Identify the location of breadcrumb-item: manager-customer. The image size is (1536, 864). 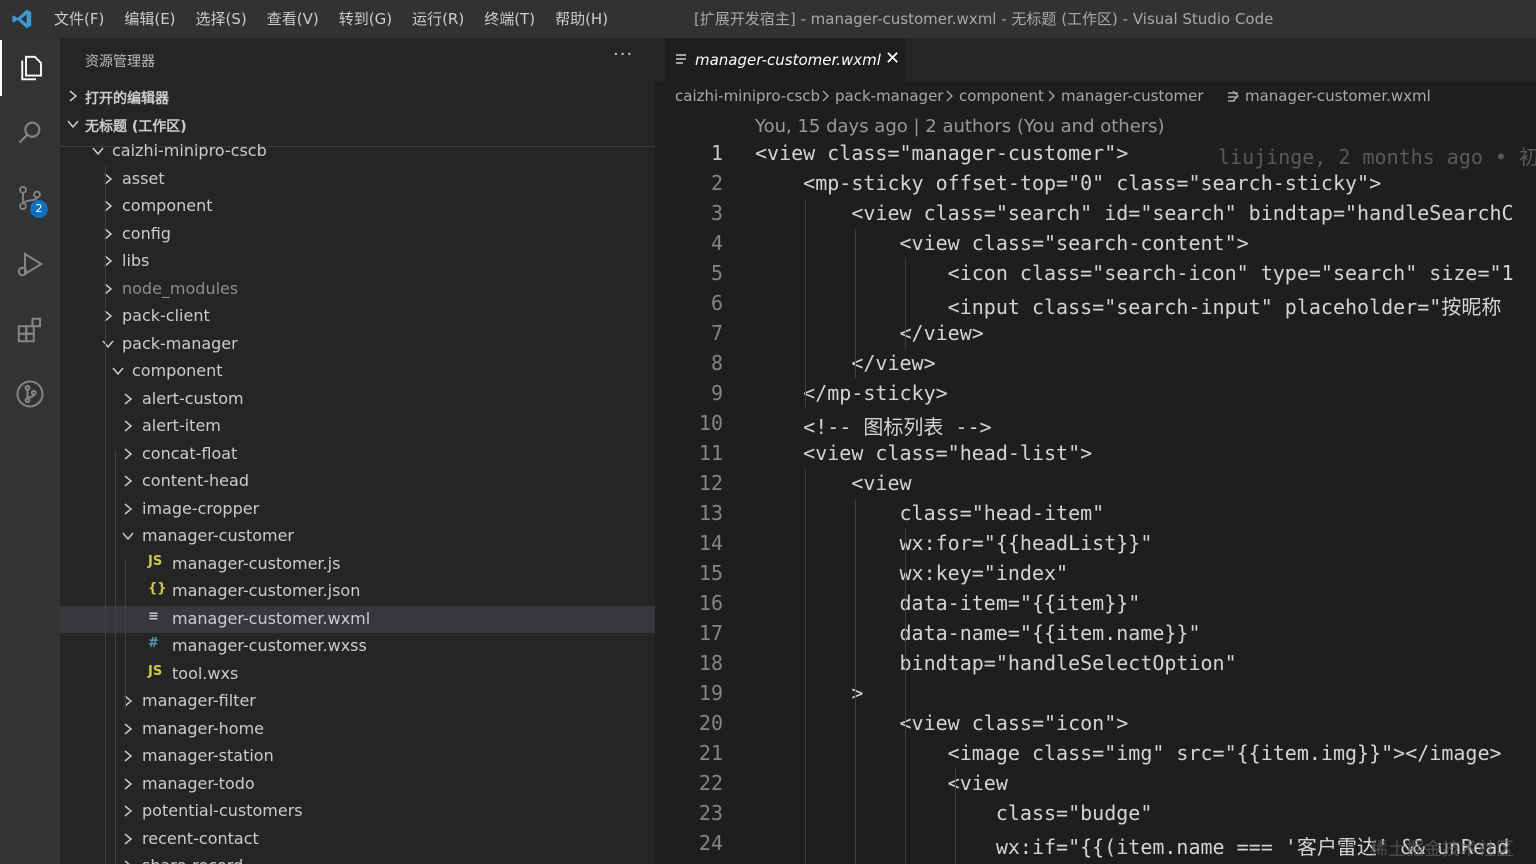
(1132, 96).